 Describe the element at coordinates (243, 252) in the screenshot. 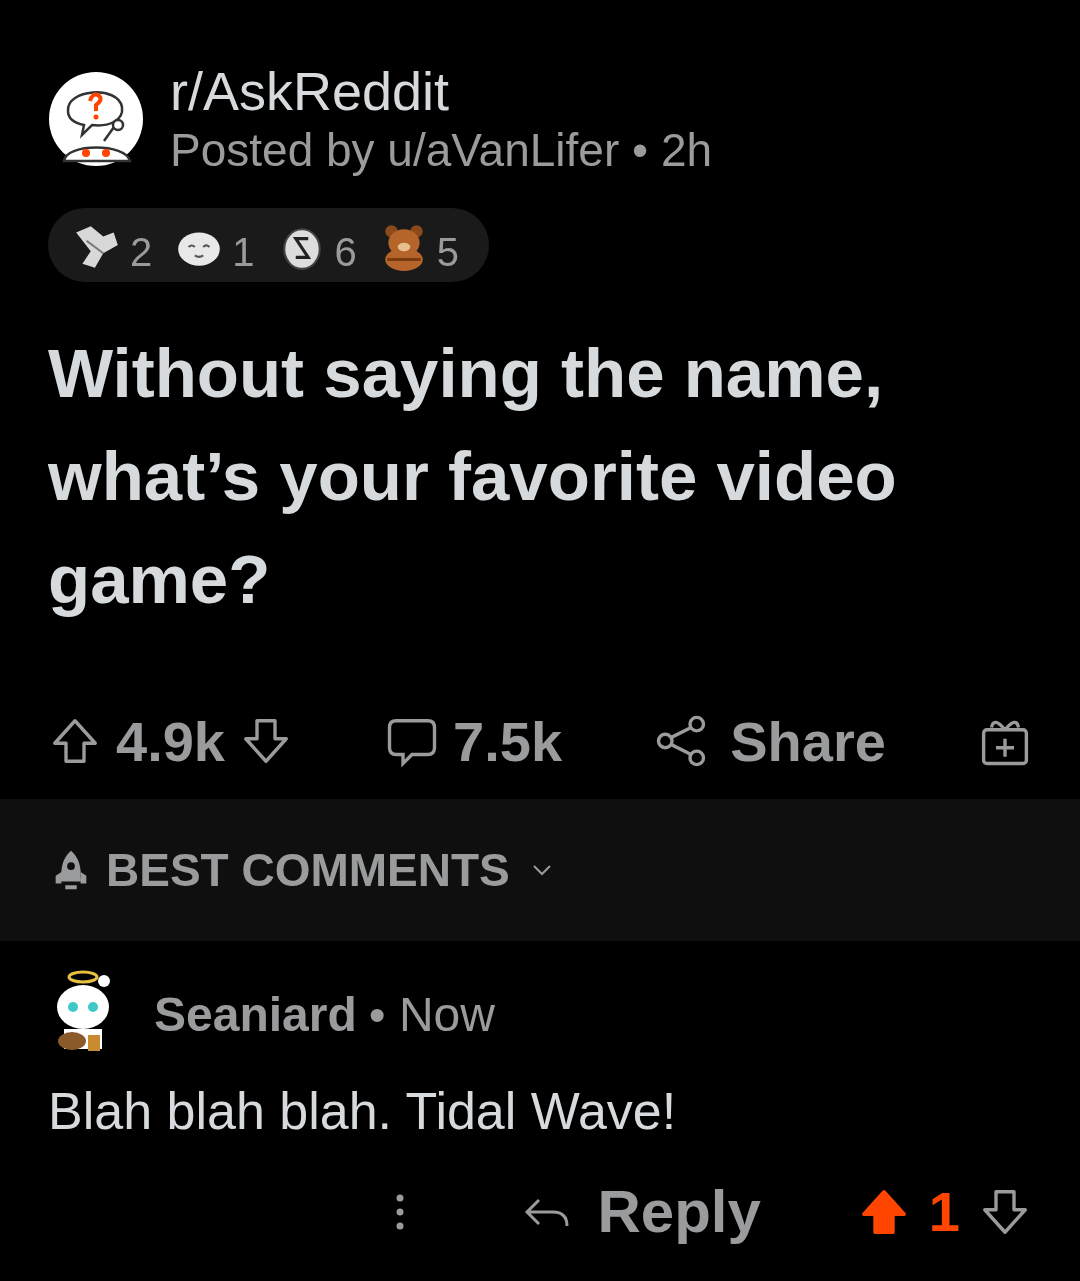

I see `award-count: 1` at that location.